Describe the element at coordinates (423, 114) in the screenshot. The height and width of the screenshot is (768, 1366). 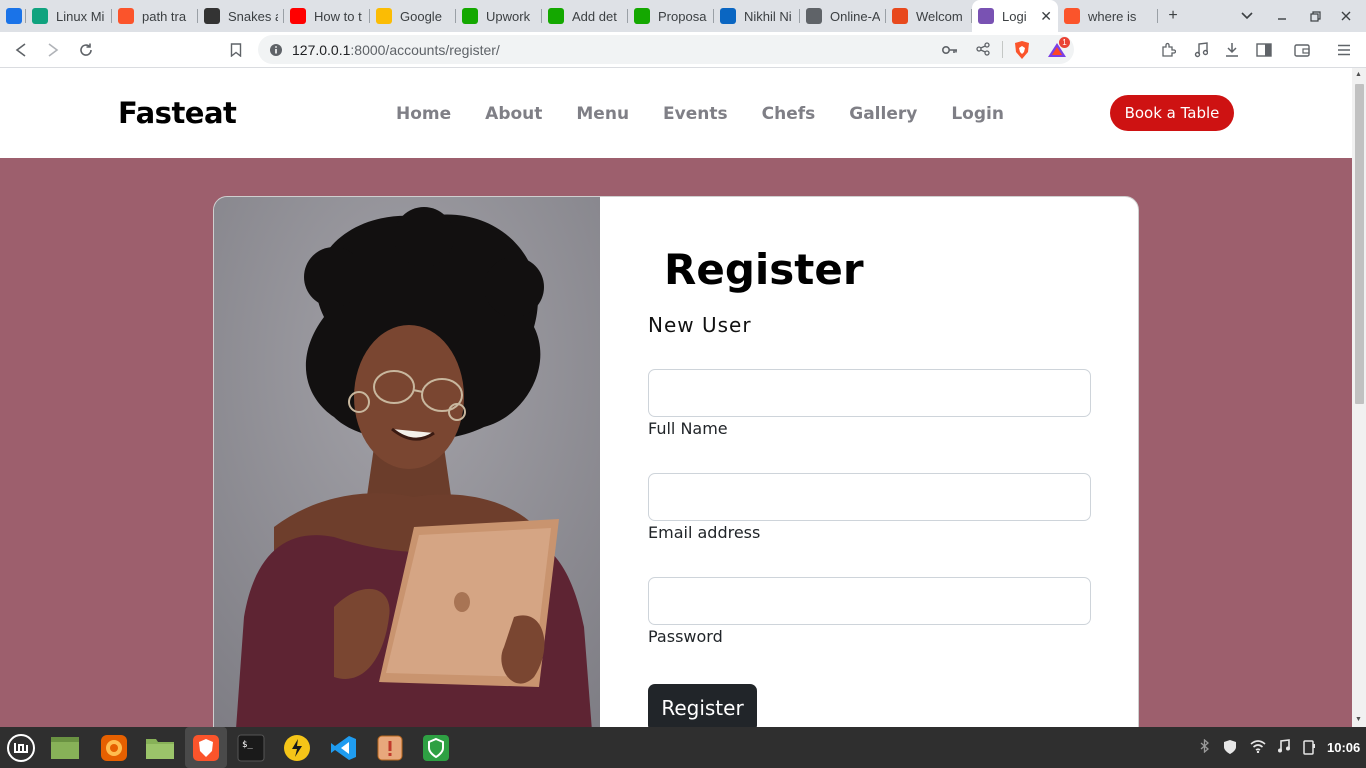
I see `nav-link-home: Home` at that location.